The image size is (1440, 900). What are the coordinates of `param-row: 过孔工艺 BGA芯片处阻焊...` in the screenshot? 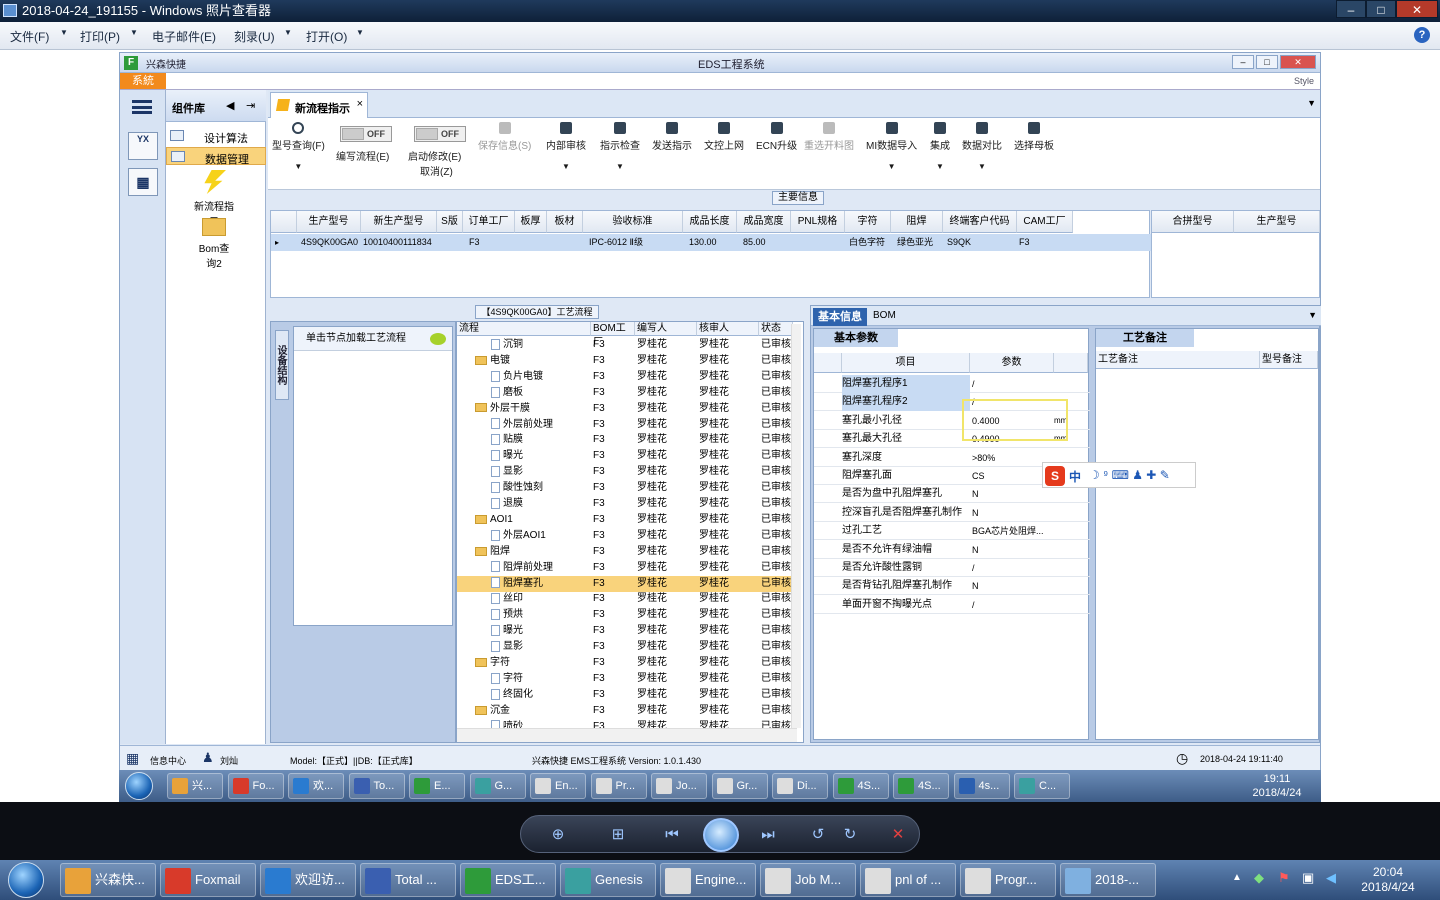 It's located at (952, 531).